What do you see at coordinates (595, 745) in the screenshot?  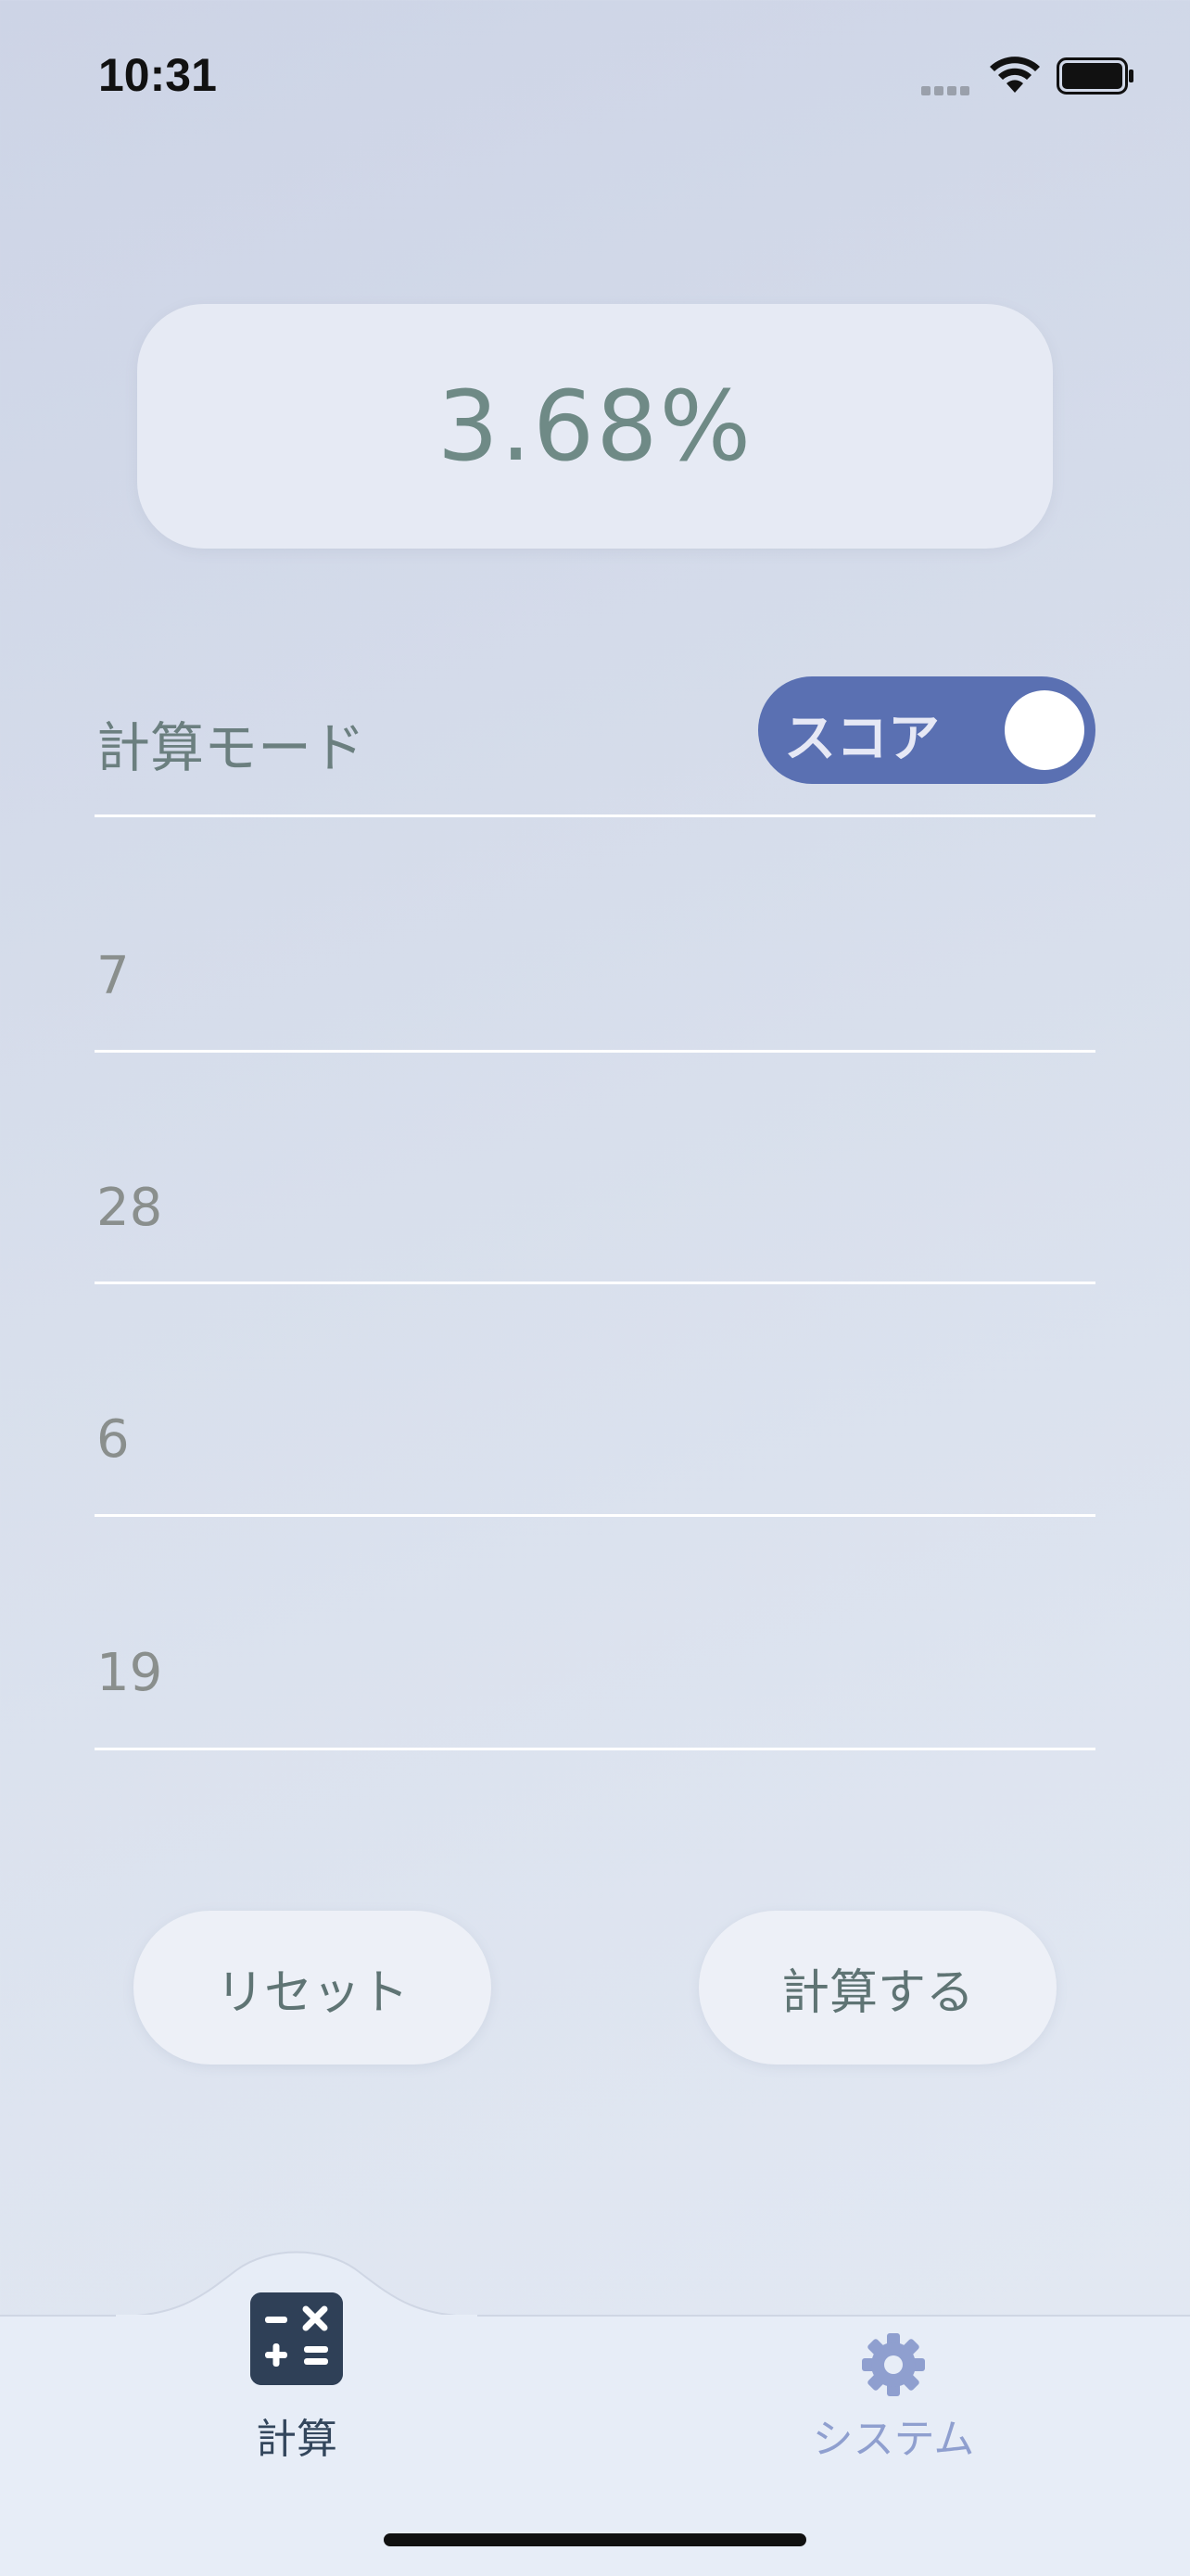 I see `calculation-mode-row: 計算モード スコア` at bounding box center [595, 745].